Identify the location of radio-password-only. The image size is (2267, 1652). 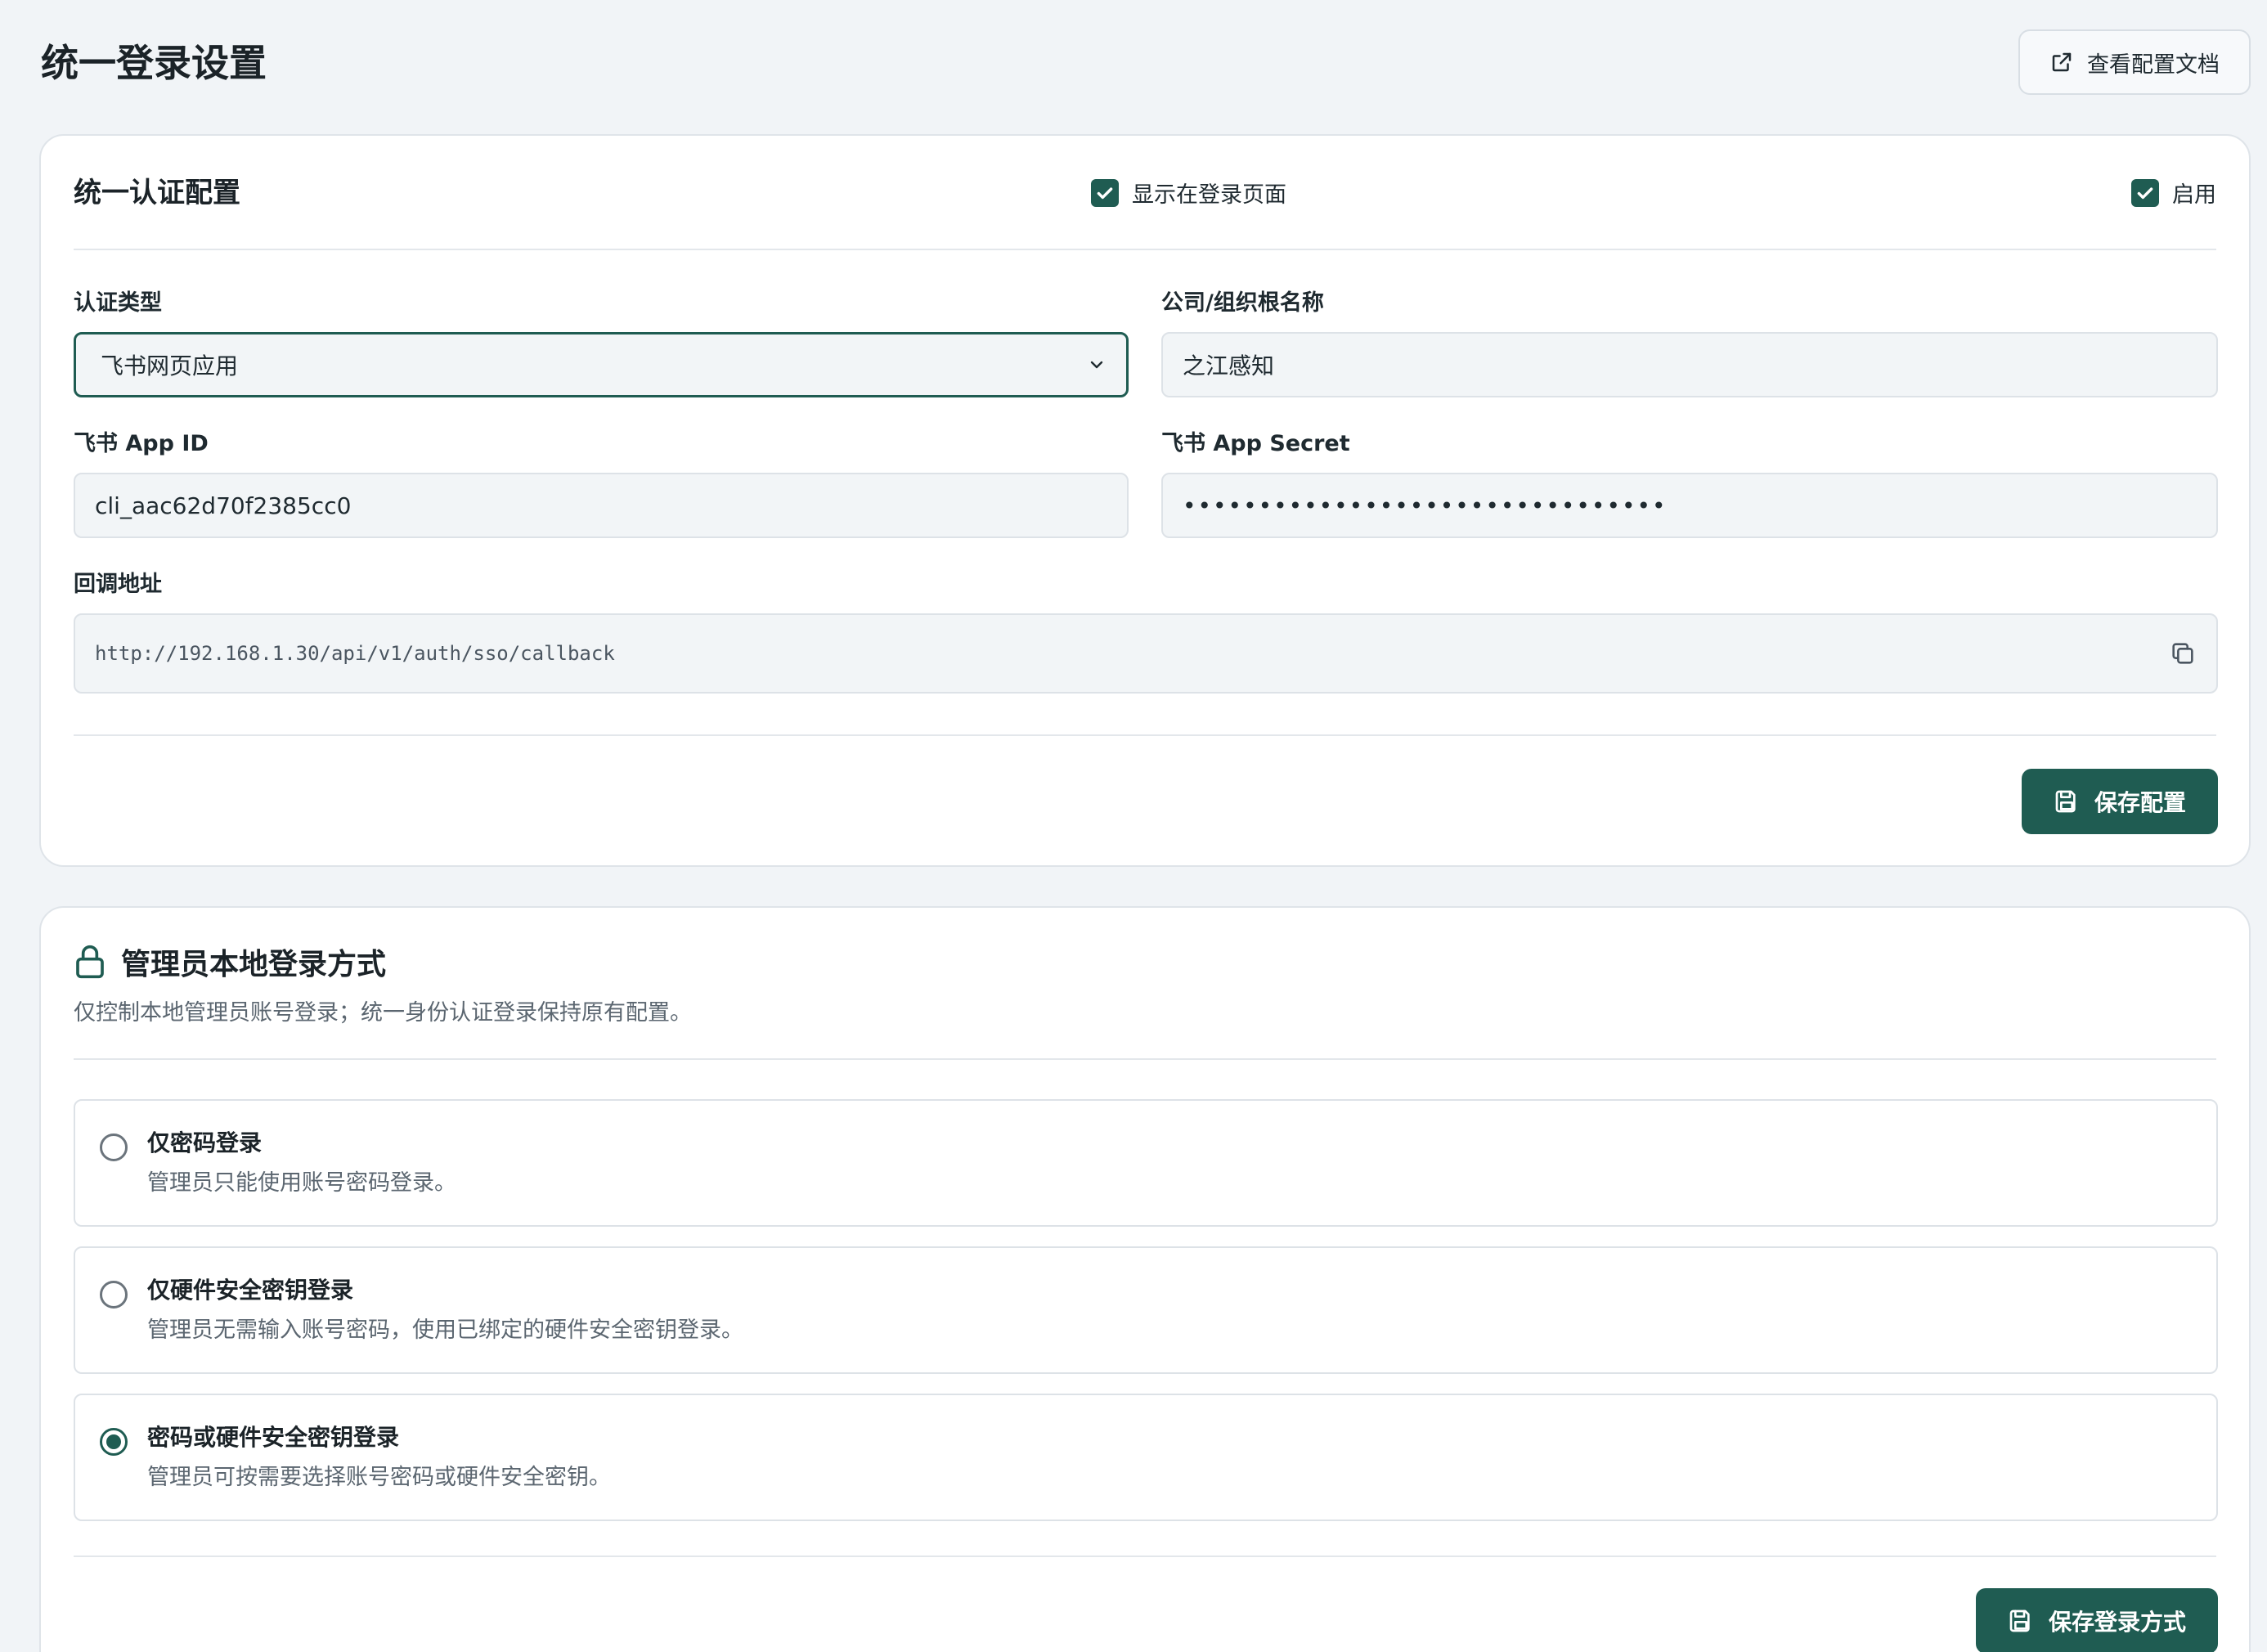
(114, 1147).